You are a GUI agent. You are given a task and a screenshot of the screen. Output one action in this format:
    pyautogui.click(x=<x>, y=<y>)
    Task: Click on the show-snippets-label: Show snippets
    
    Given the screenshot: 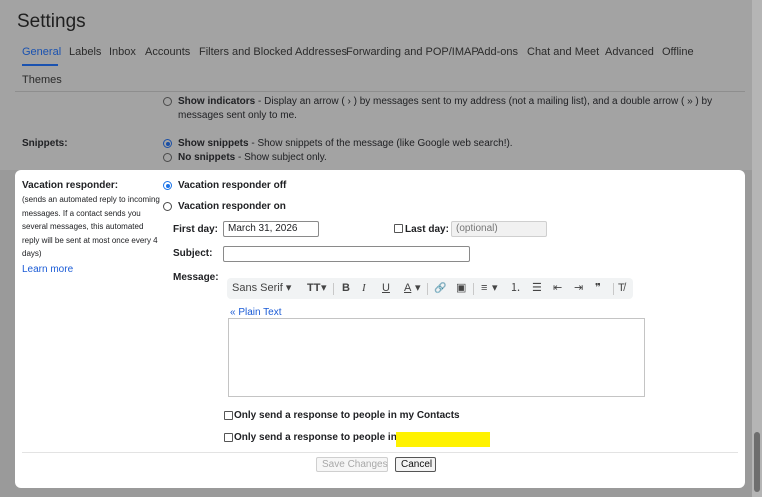 What is the action you would take?
    pyautogui.click(x=213, y=143)
    